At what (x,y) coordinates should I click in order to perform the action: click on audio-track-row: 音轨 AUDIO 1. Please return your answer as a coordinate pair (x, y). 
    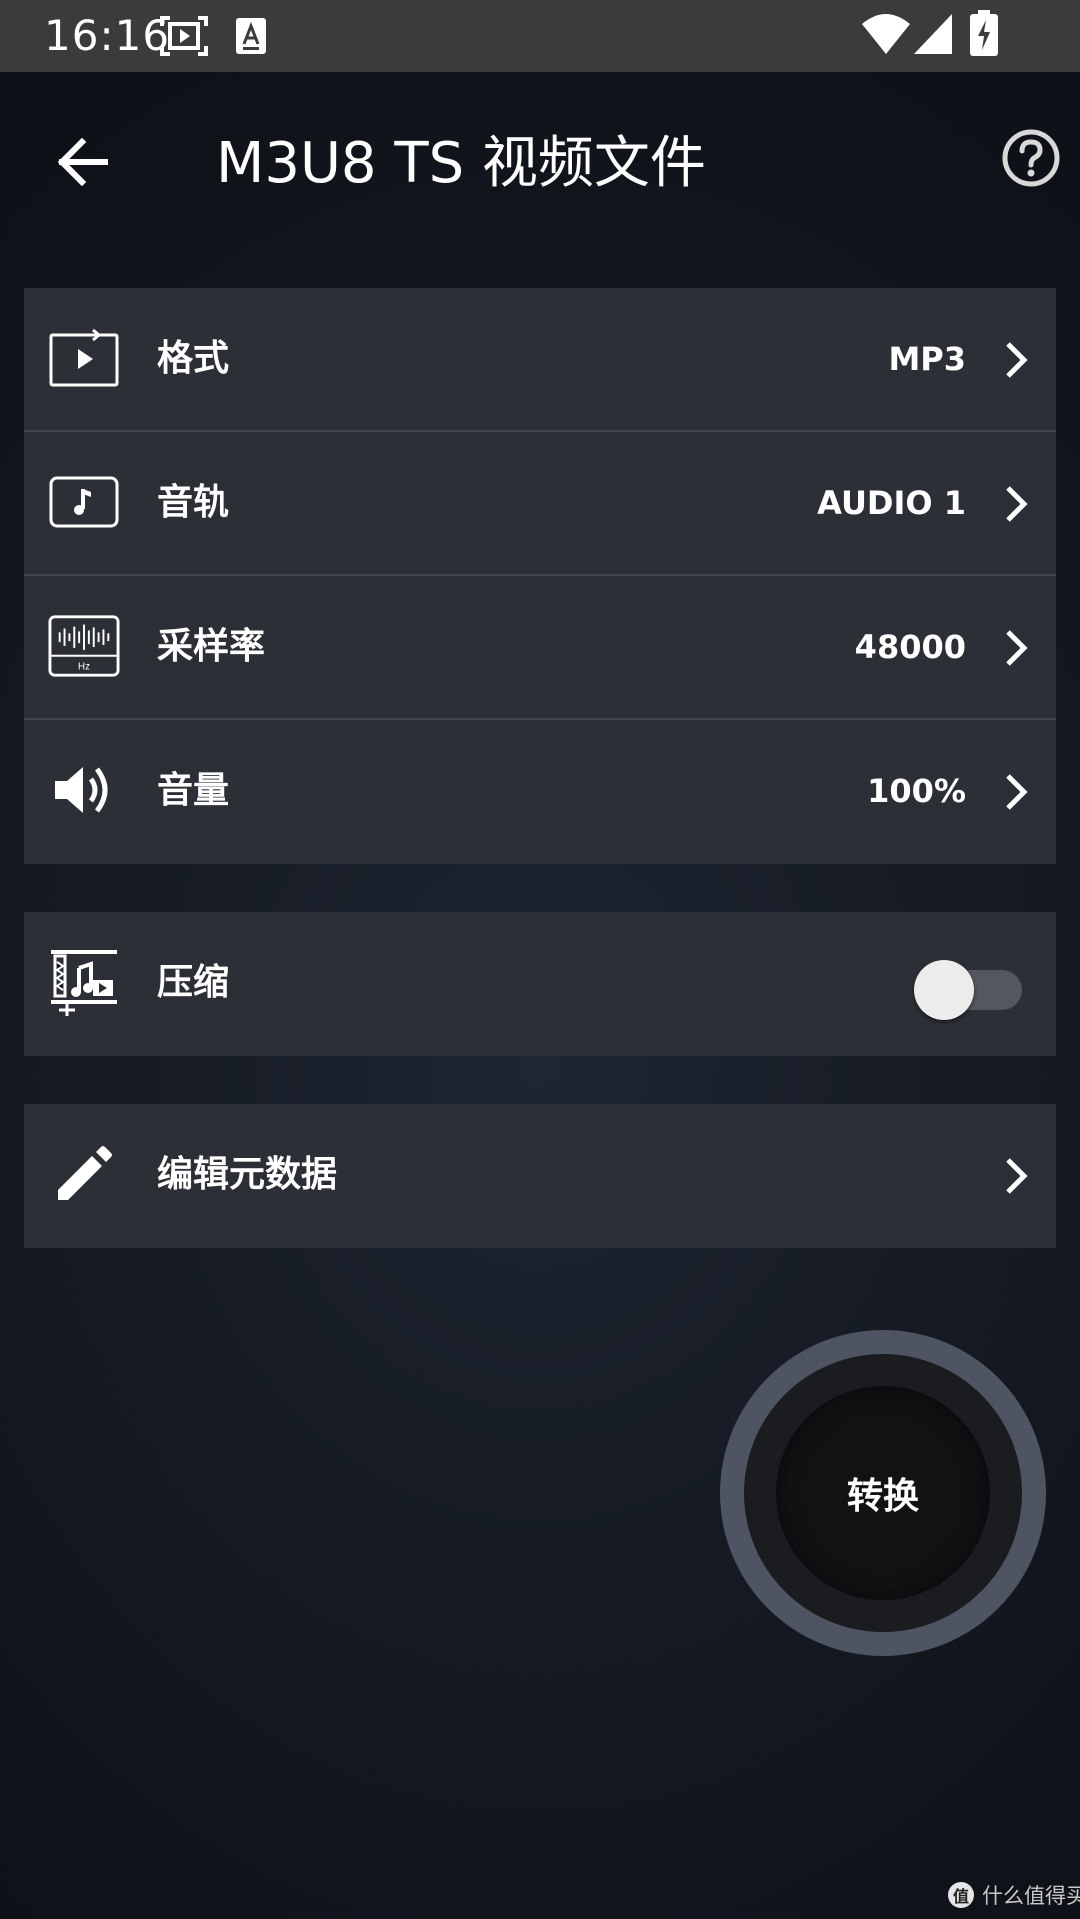
    Looking at the image, I should click on (540, 504).